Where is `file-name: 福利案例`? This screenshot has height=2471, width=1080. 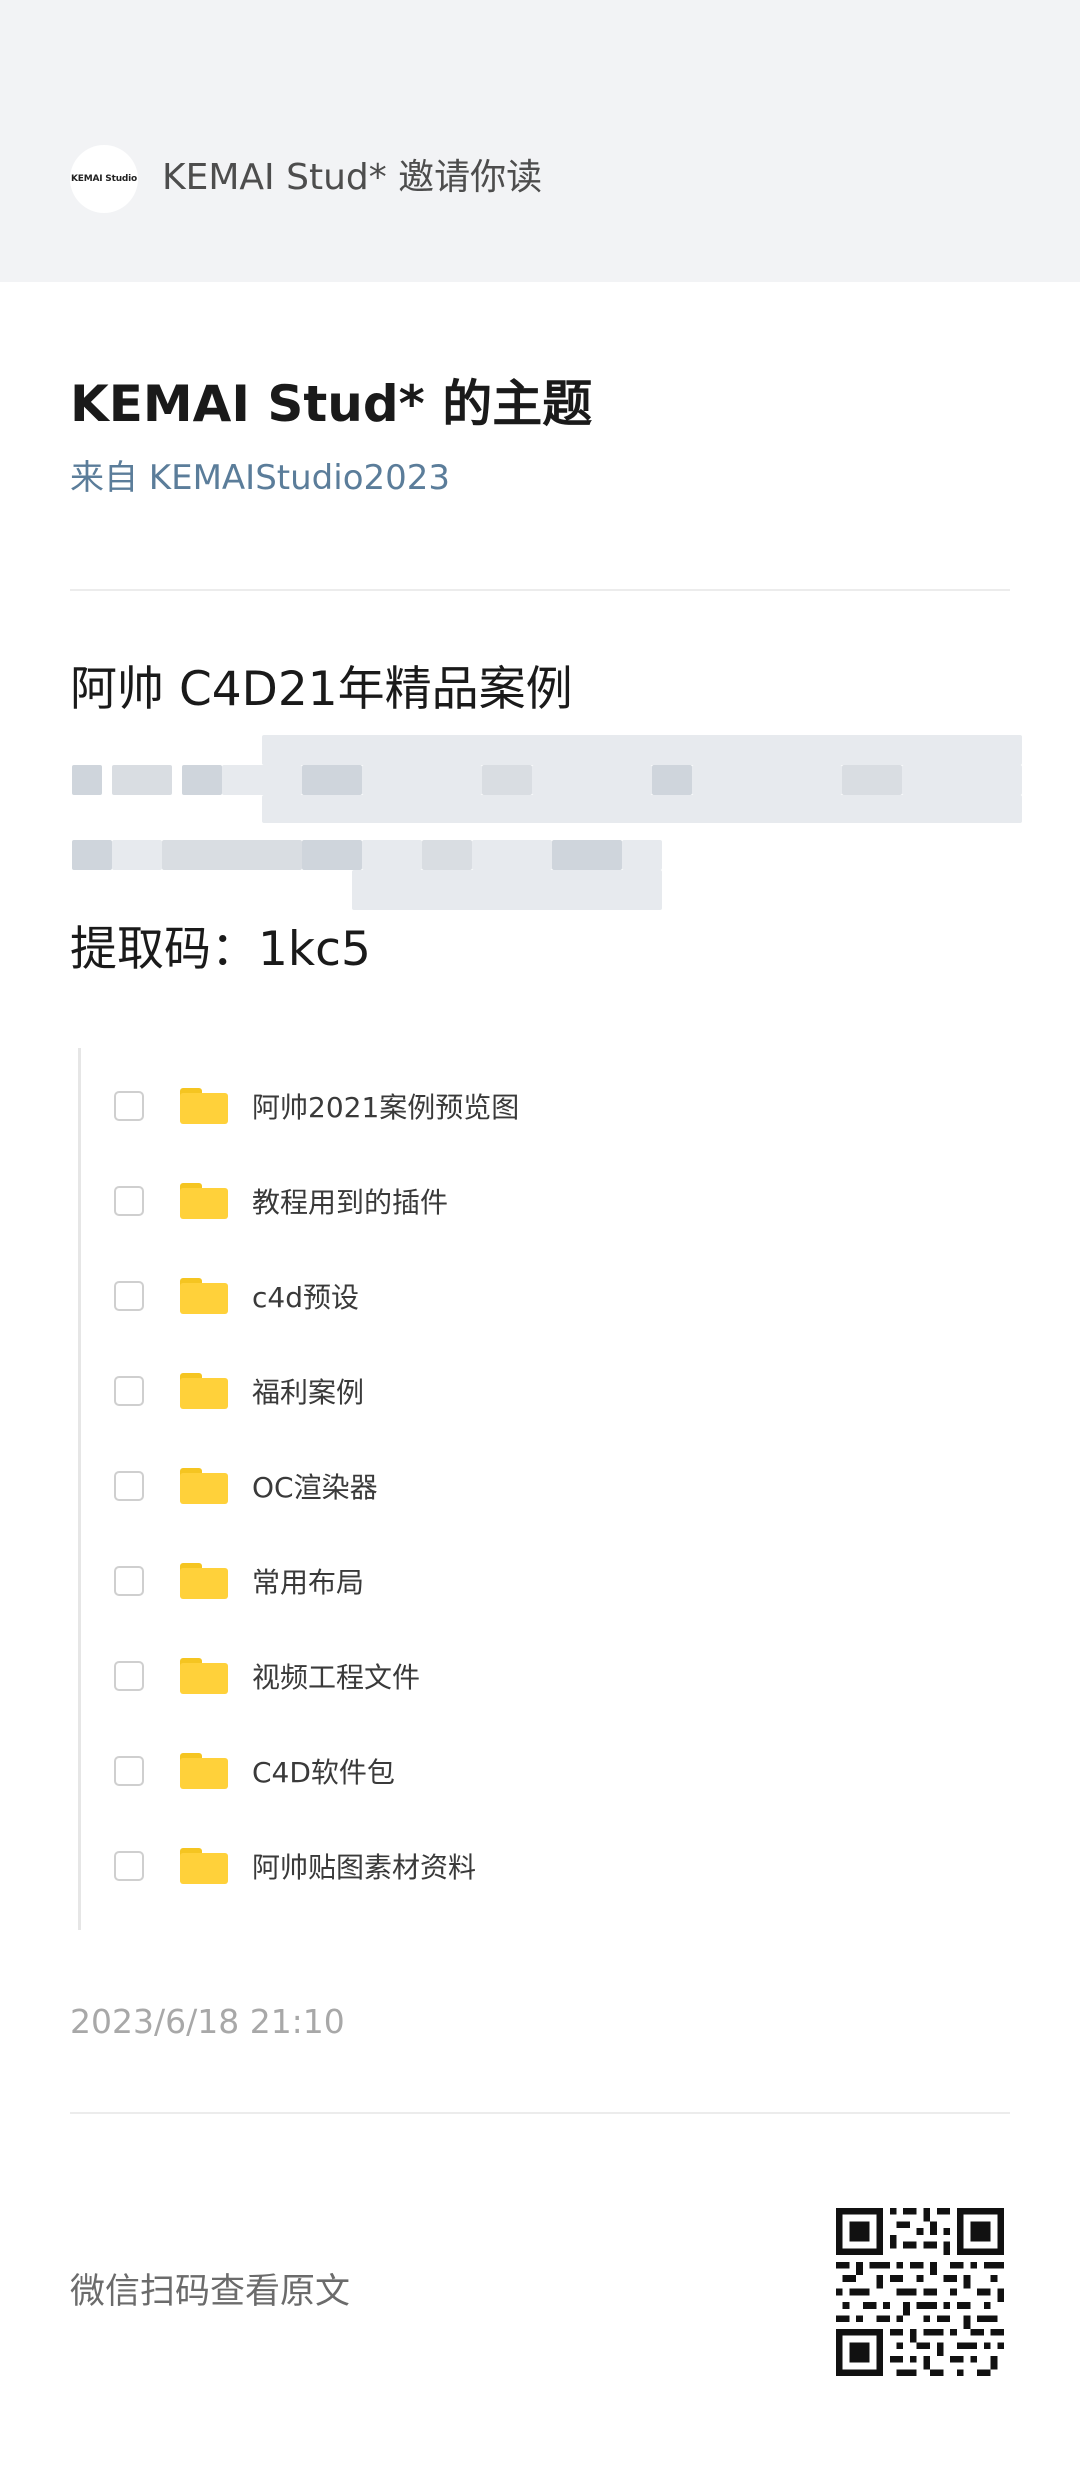
file-name: 福利案例 is located at coordinates (308, 1392).